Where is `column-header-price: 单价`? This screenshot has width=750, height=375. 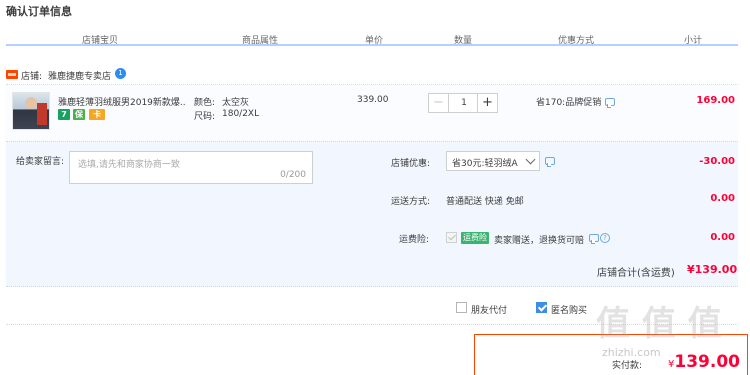
column-header-price: 单价 is located at coordinates (374, 41).